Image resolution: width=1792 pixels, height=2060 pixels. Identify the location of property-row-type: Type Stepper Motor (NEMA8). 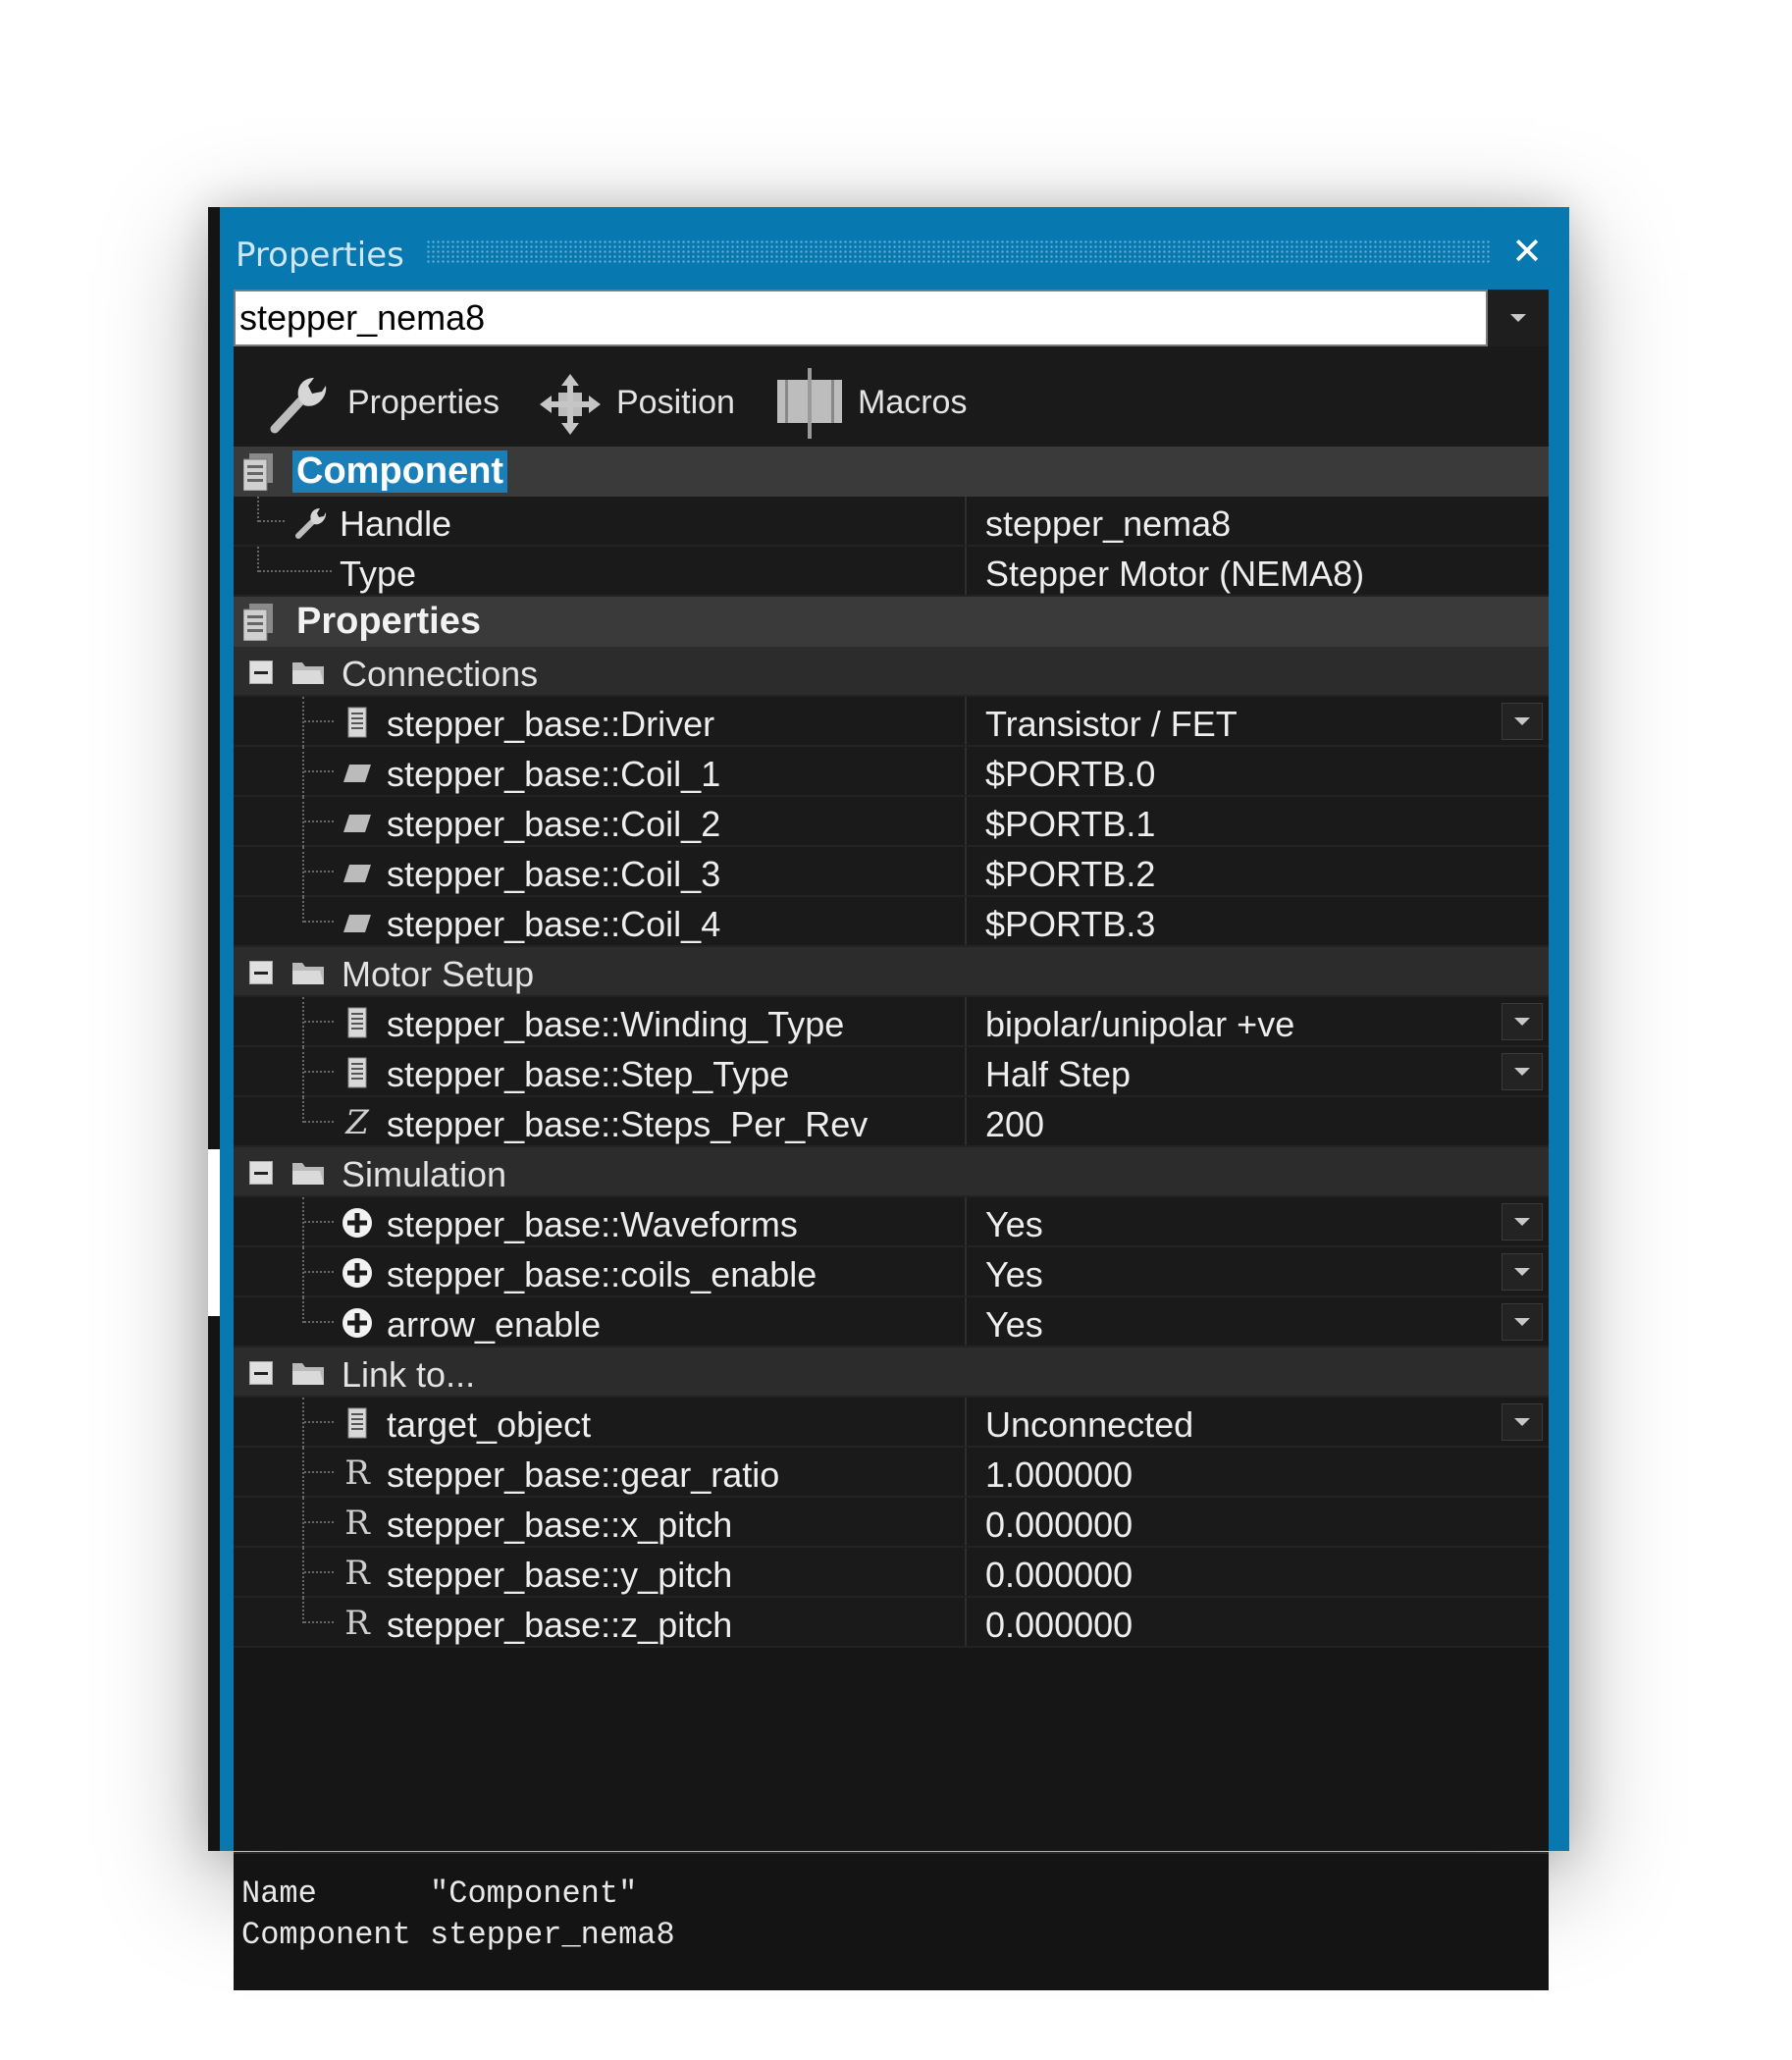
(891, 572).